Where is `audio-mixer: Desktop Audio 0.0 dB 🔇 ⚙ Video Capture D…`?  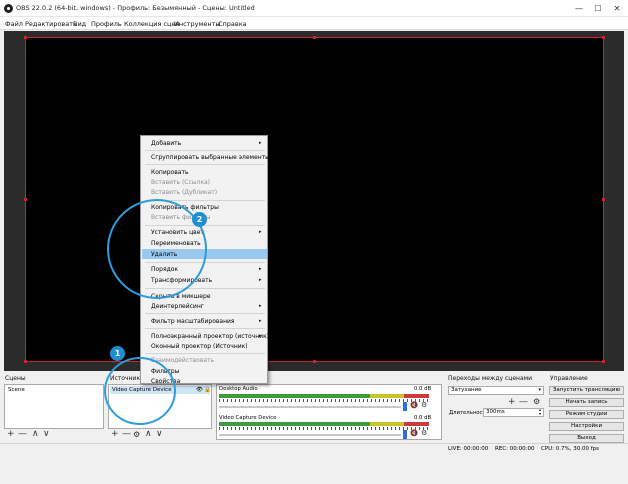 audio-mixer: Desktop Audio 0.0 dB 🔇 ⚙ Video Capture D… is located at coordinates (329, 412).